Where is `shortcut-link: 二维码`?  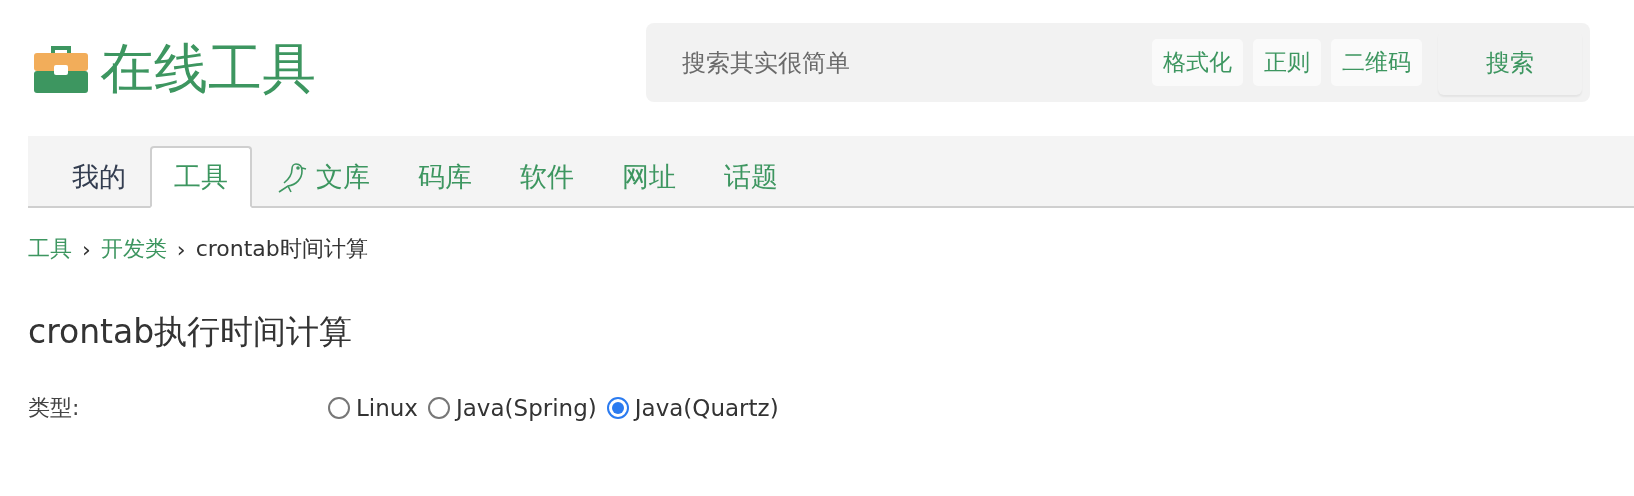 shortcut-link: 二维码 is located at coordinates (1376, 62).